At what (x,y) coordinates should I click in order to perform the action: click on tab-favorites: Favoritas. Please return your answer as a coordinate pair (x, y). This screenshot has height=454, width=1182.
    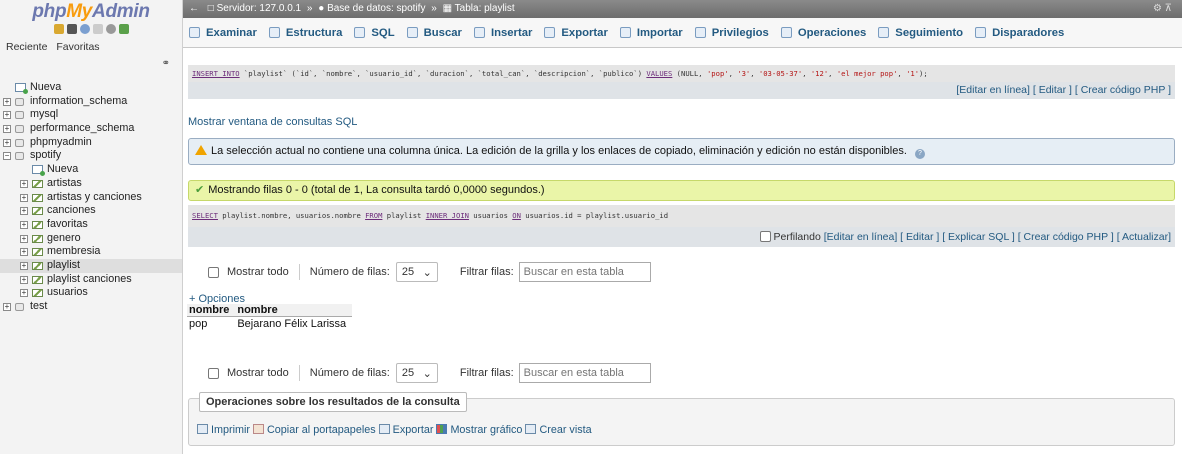
    Looking at the image, I should click on (77, 47).